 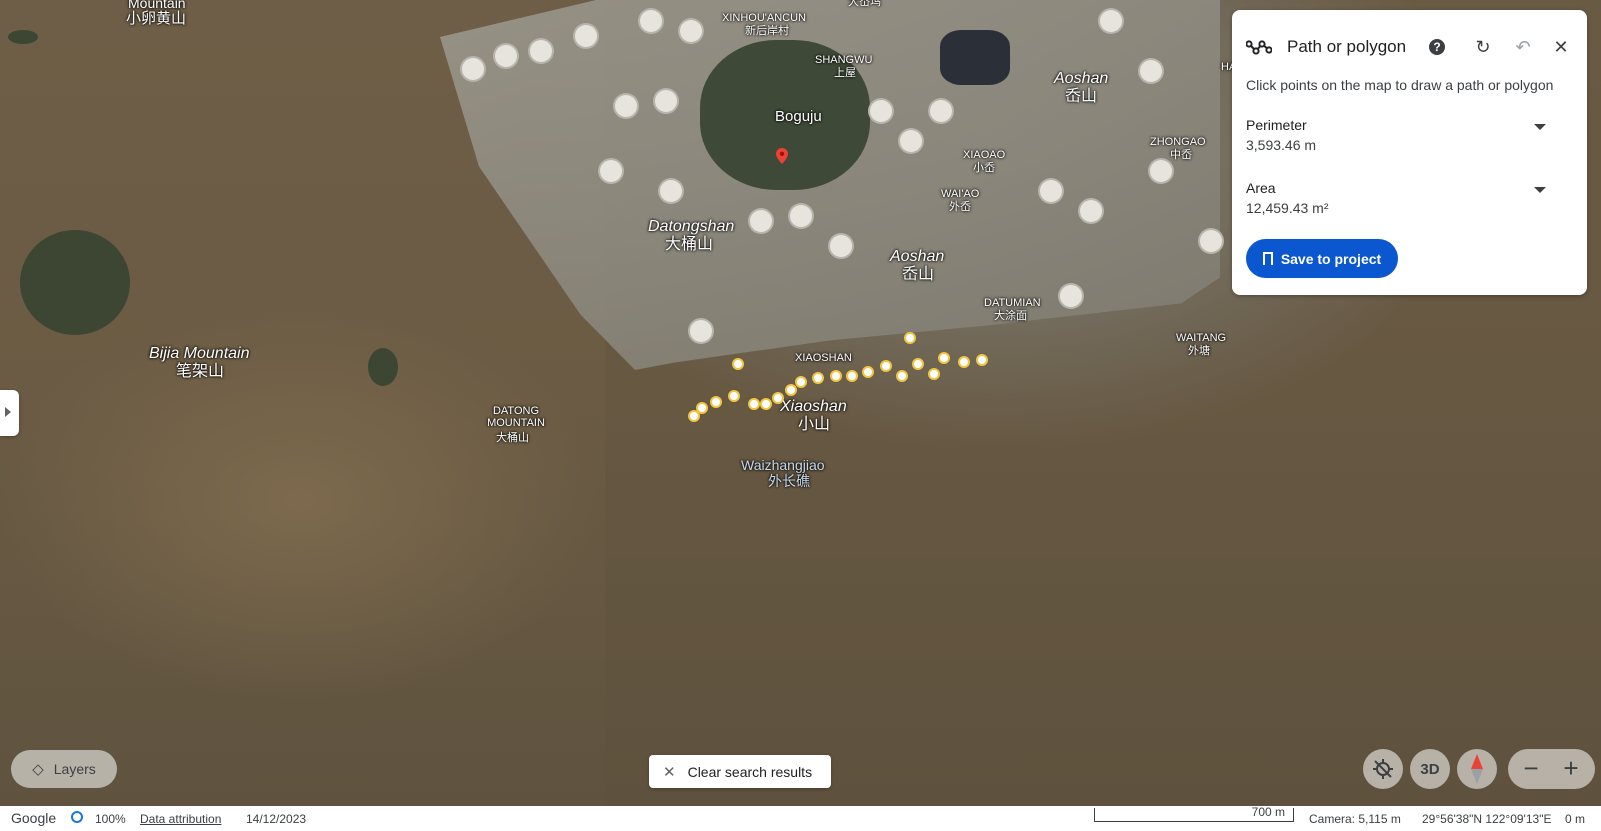 What do you see at coordinates (689, 244) in the screenshot?
I see `place-label-zh: 大桶山` at bounding box center [689, 244].